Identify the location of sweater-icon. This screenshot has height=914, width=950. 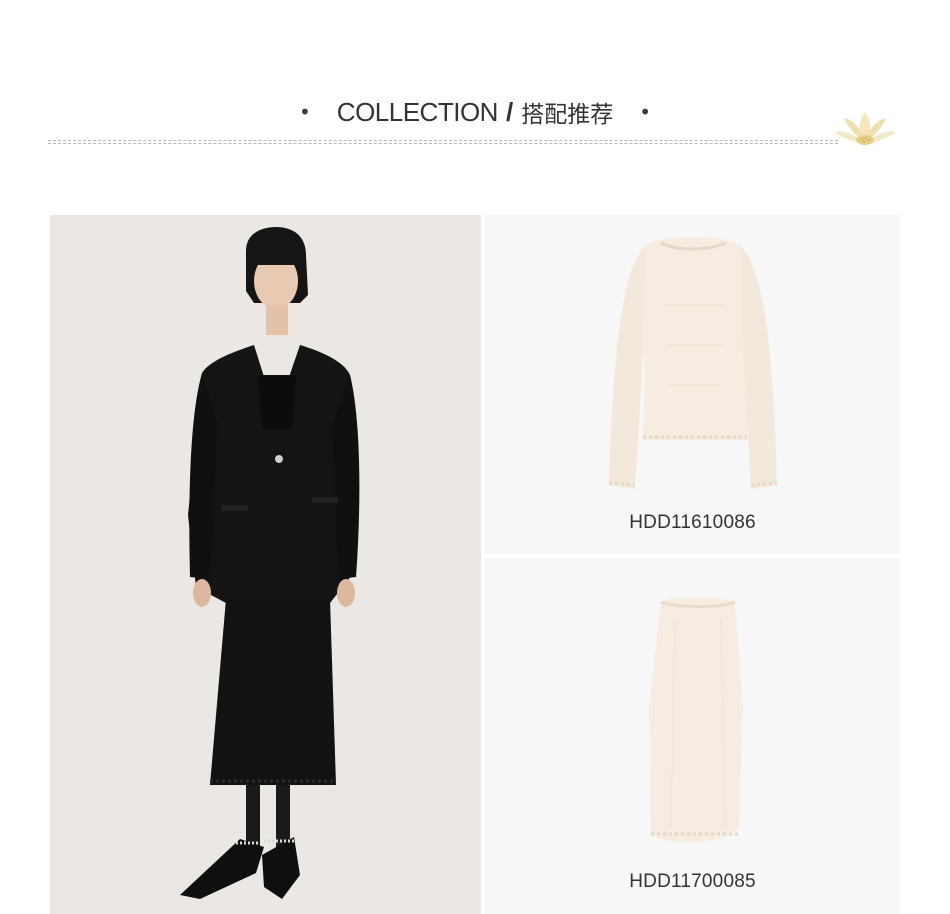
(693, 363).